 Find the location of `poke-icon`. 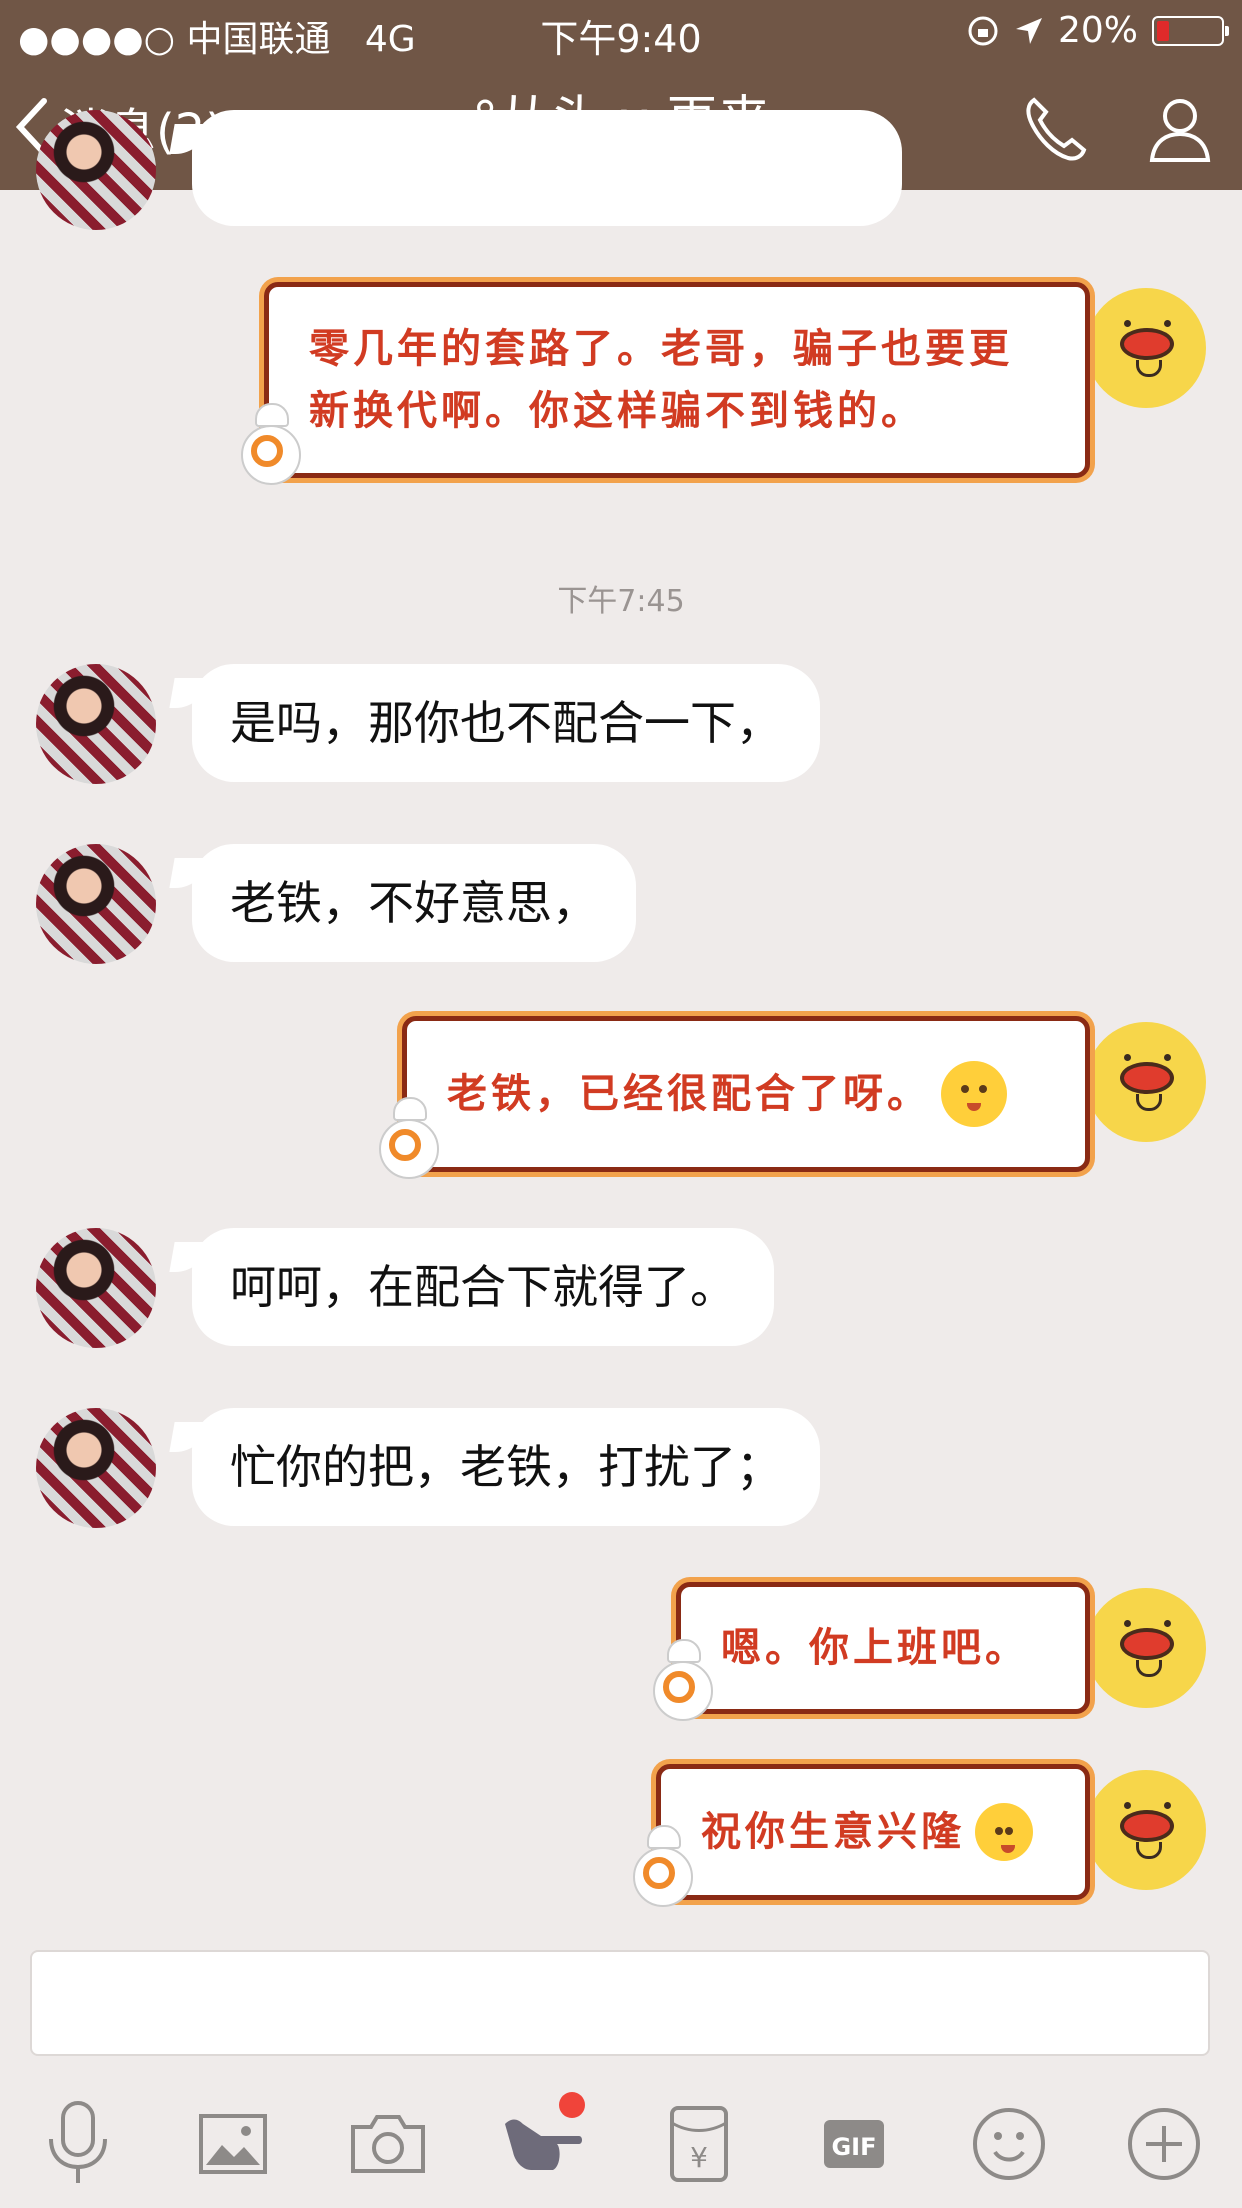

poke-icon is located at coordinates (544, 2144).